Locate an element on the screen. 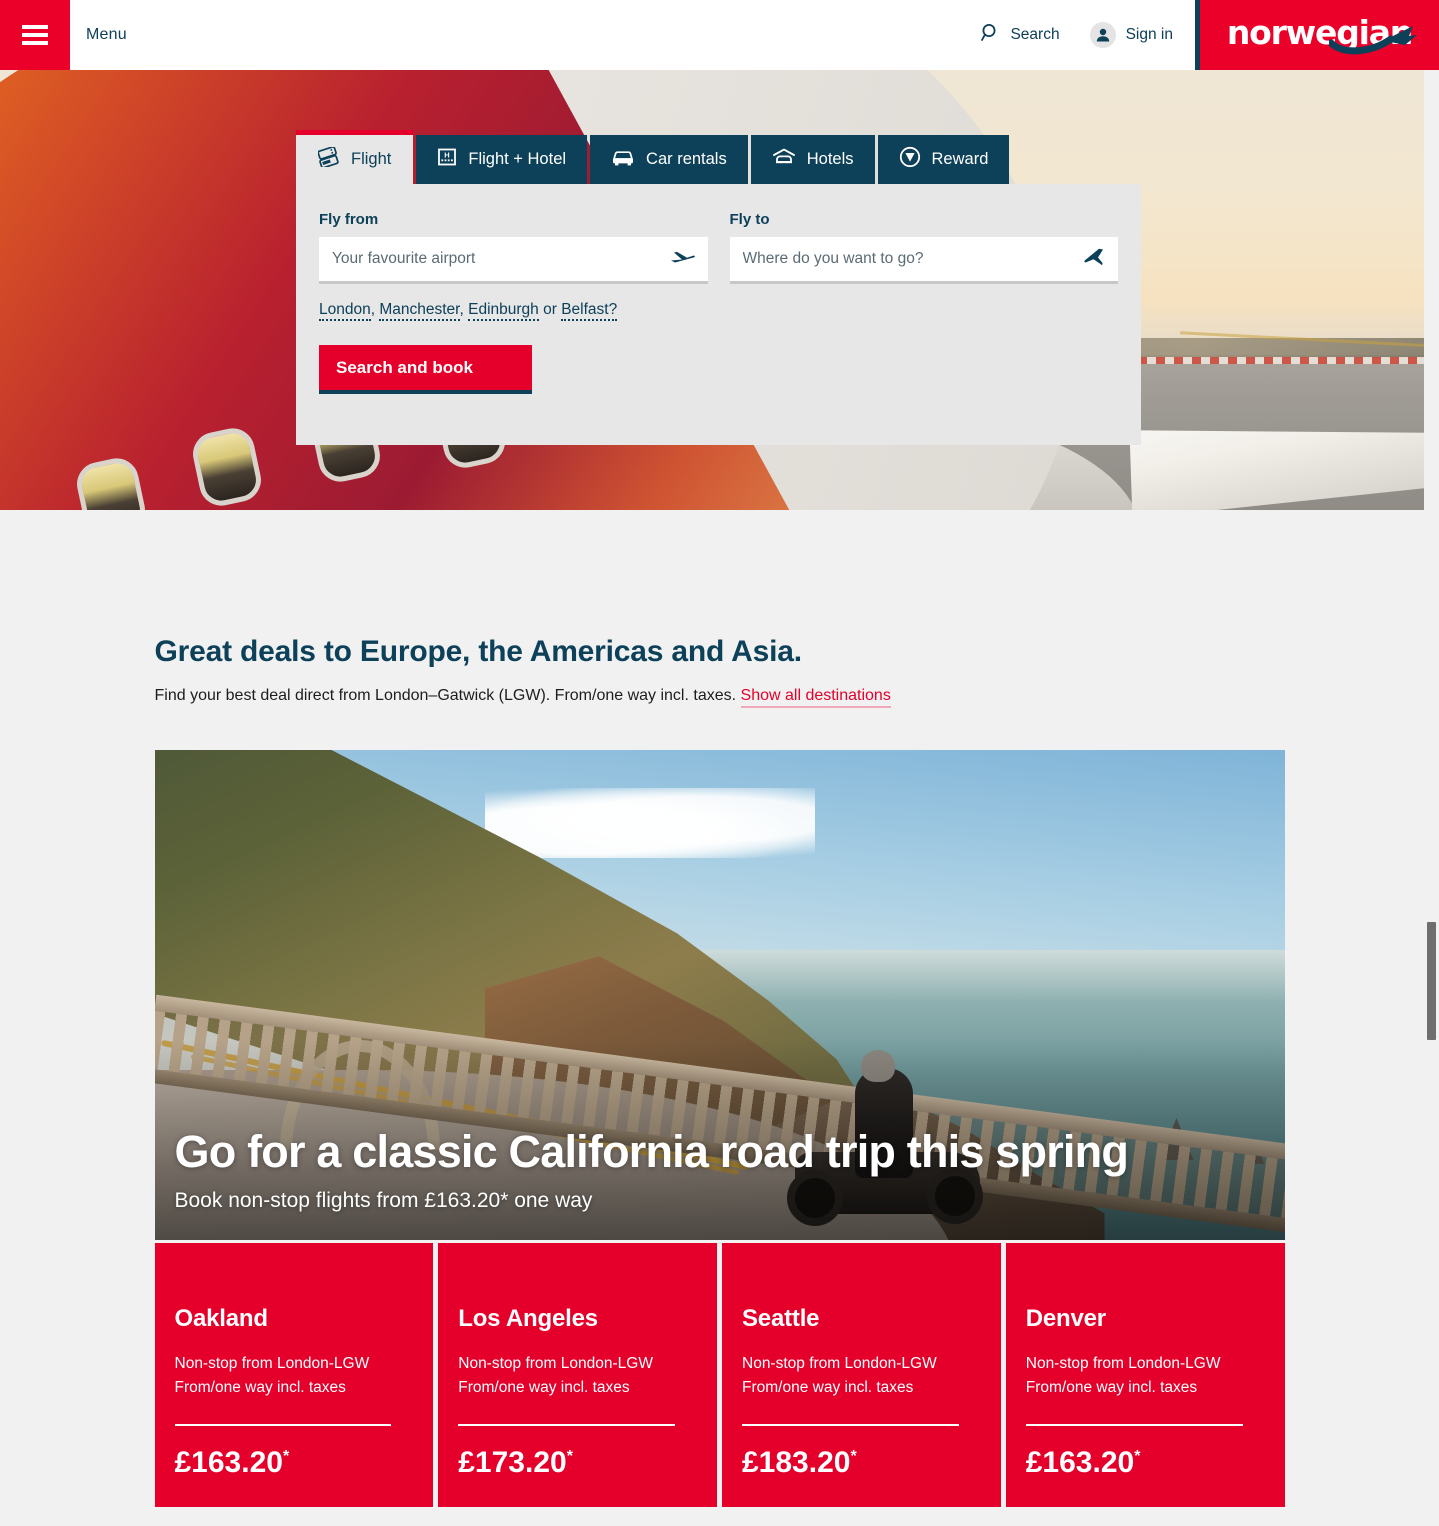  card-price: £173.20* is located at coordinates (577, 1463).